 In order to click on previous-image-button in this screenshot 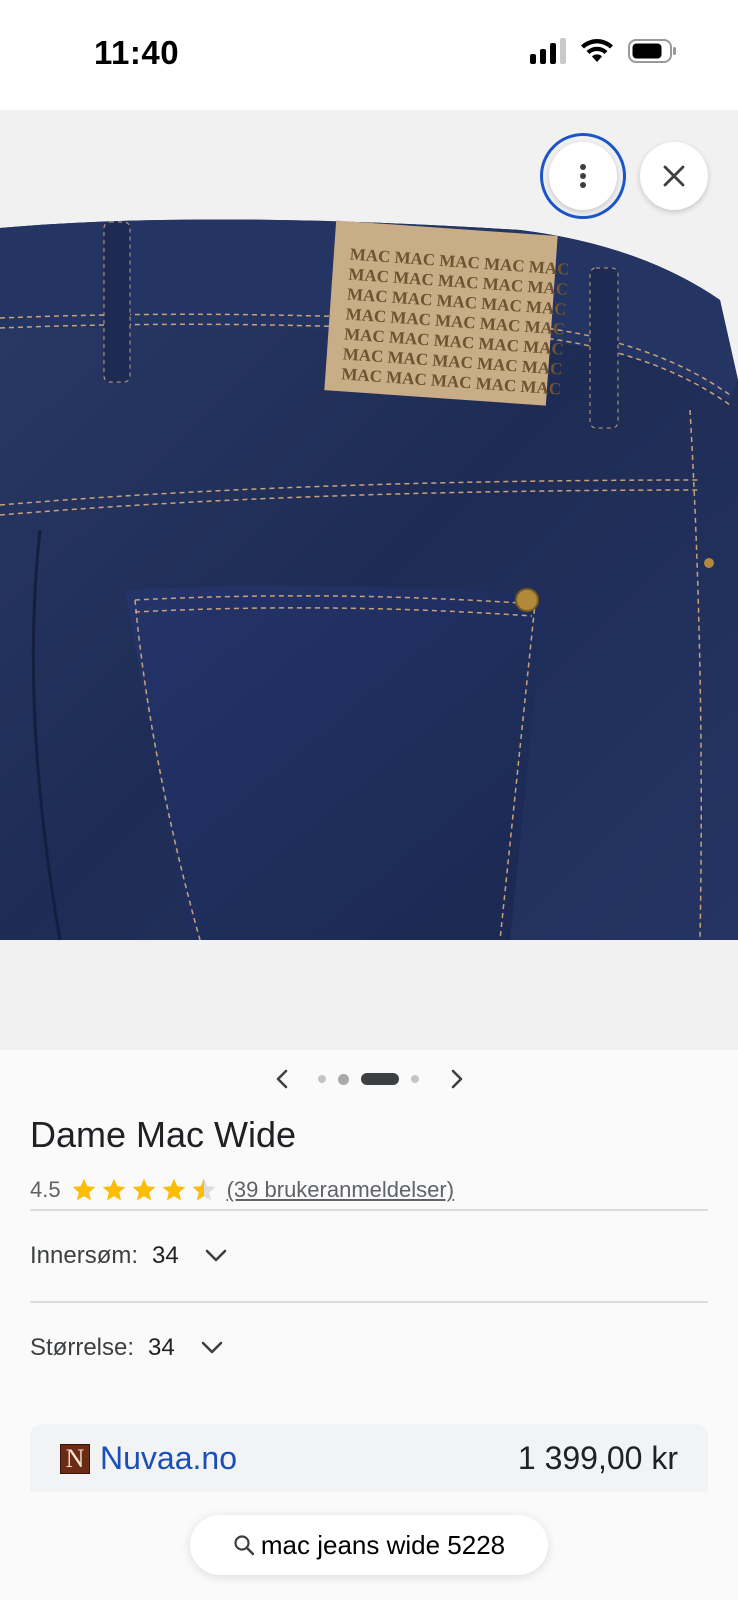, I will do `click(282, 1079)`.